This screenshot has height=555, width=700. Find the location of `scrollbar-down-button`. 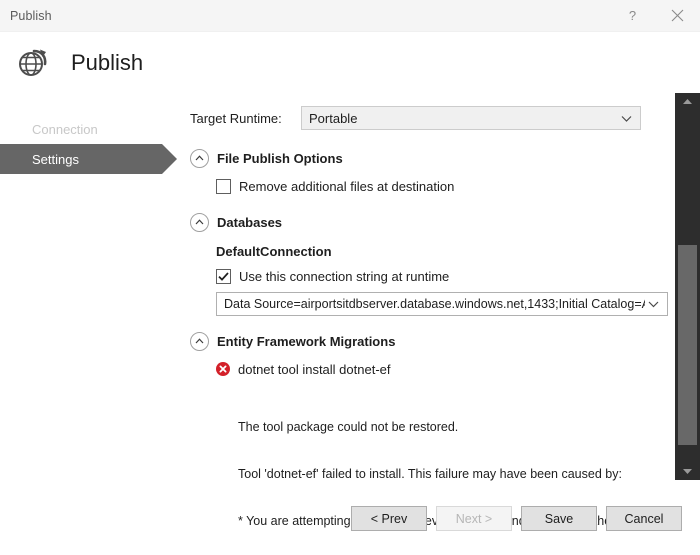

scrollbar-down-button is located at coordinates (687, 471).